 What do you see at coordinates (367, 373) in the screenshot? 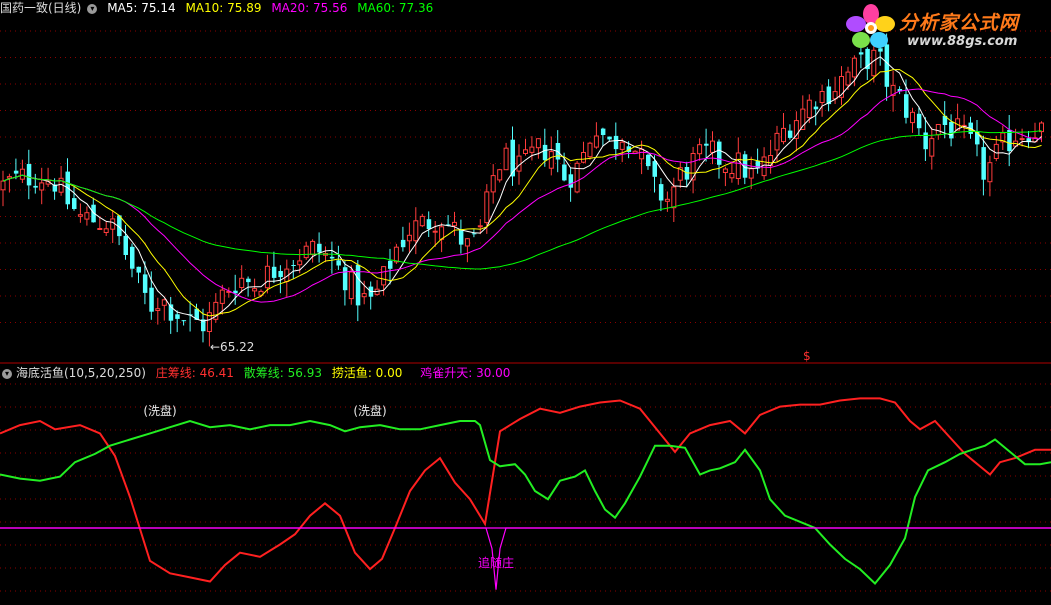
I see `lao-value: 捞活鱼: 0.00` at bounding box center [367, 373].